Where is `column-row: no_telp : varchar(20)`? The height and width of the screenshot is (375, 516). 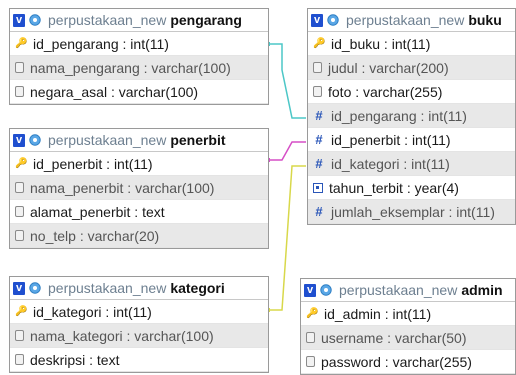
column-row: no_telp : varchar(20) is located at coordinates (139, 236).